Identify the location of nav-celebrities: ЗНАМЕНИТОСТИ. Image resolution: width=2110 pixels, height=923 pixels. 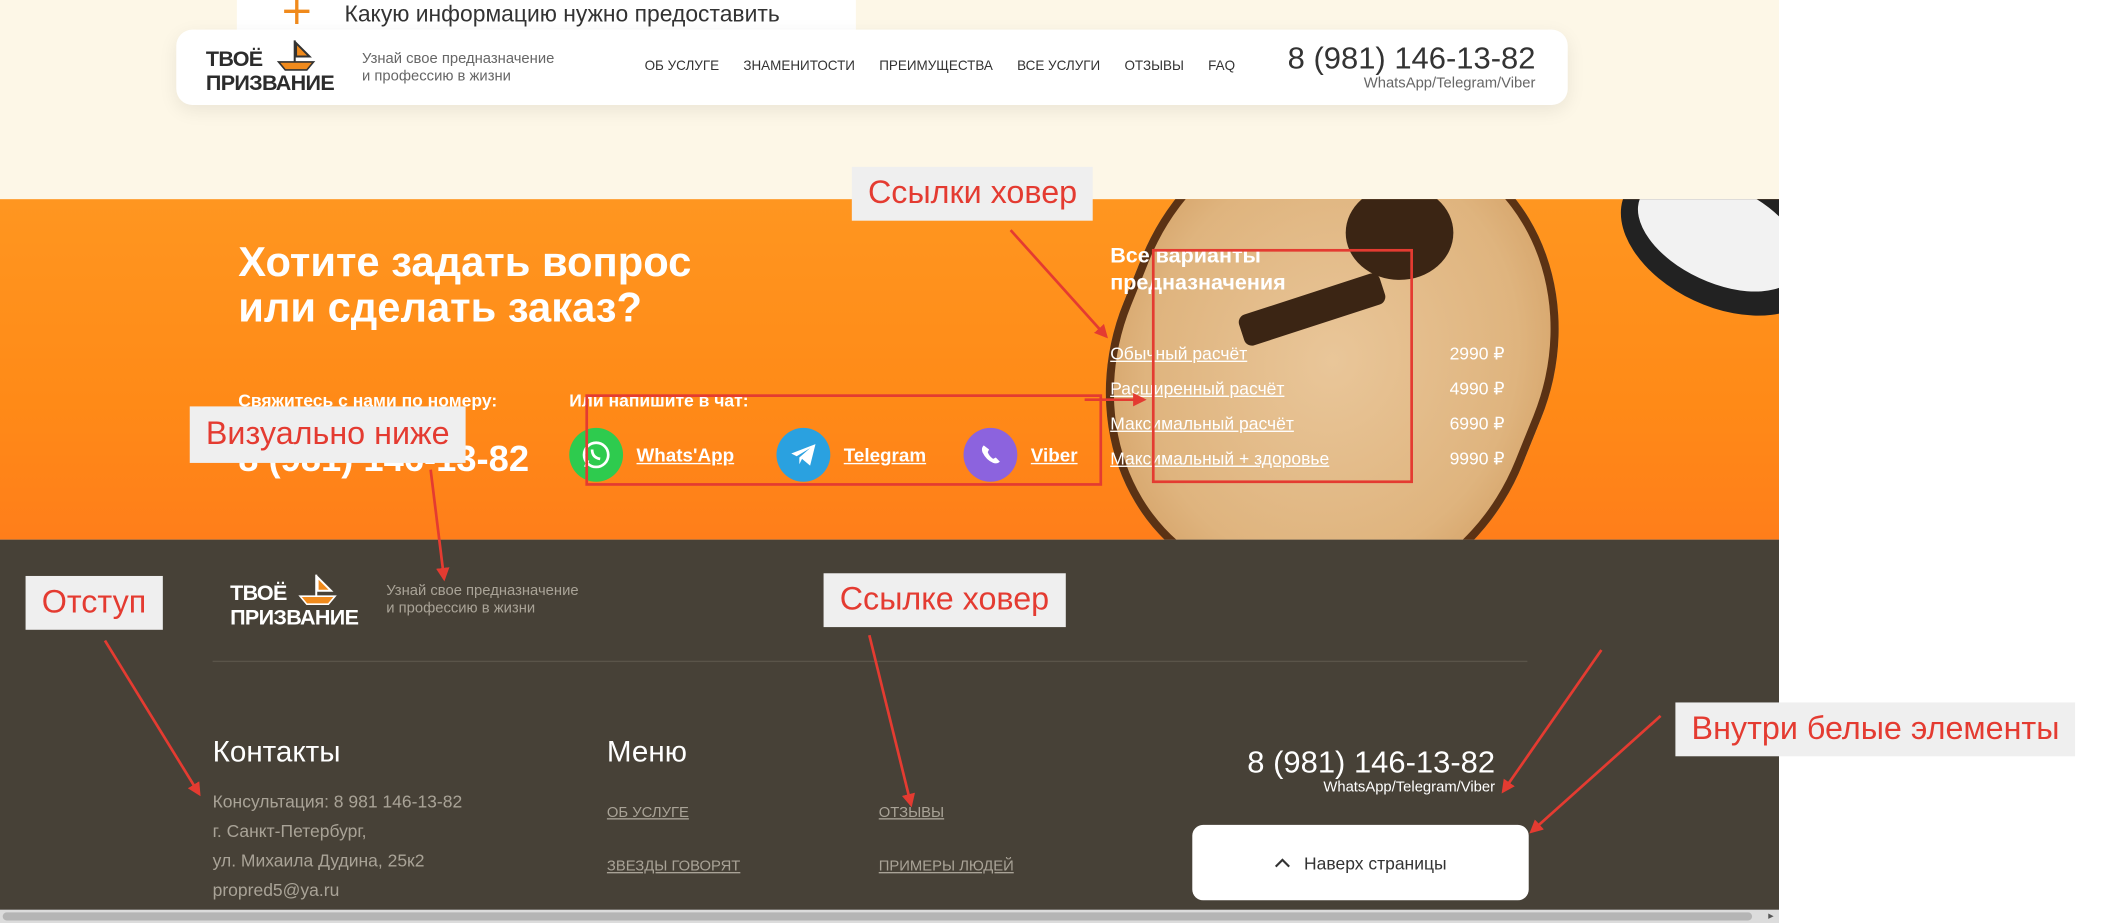
(799, 66).